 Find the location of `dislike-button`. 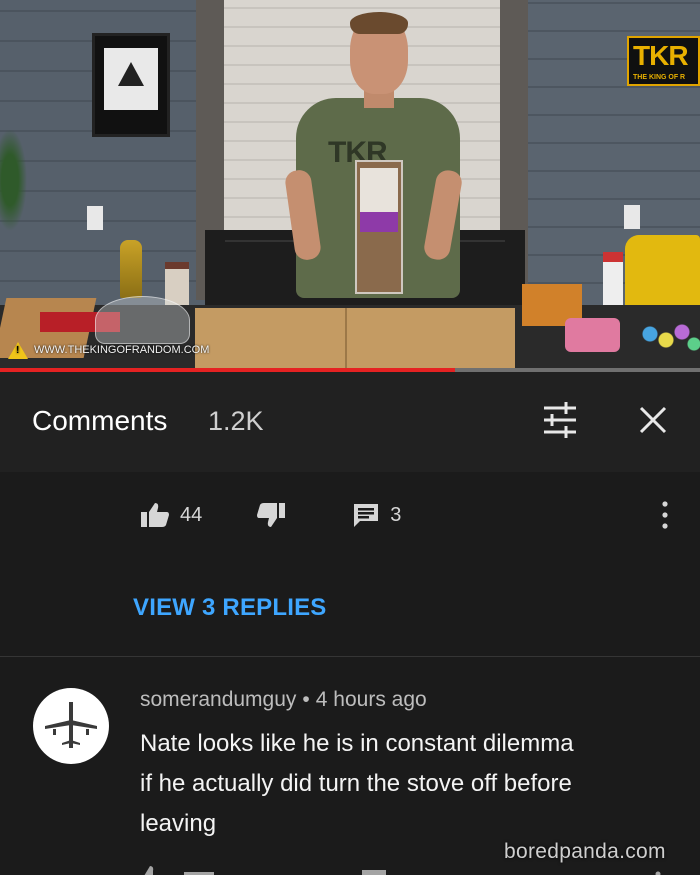

dislike-button is located at coordinates (271, 515).